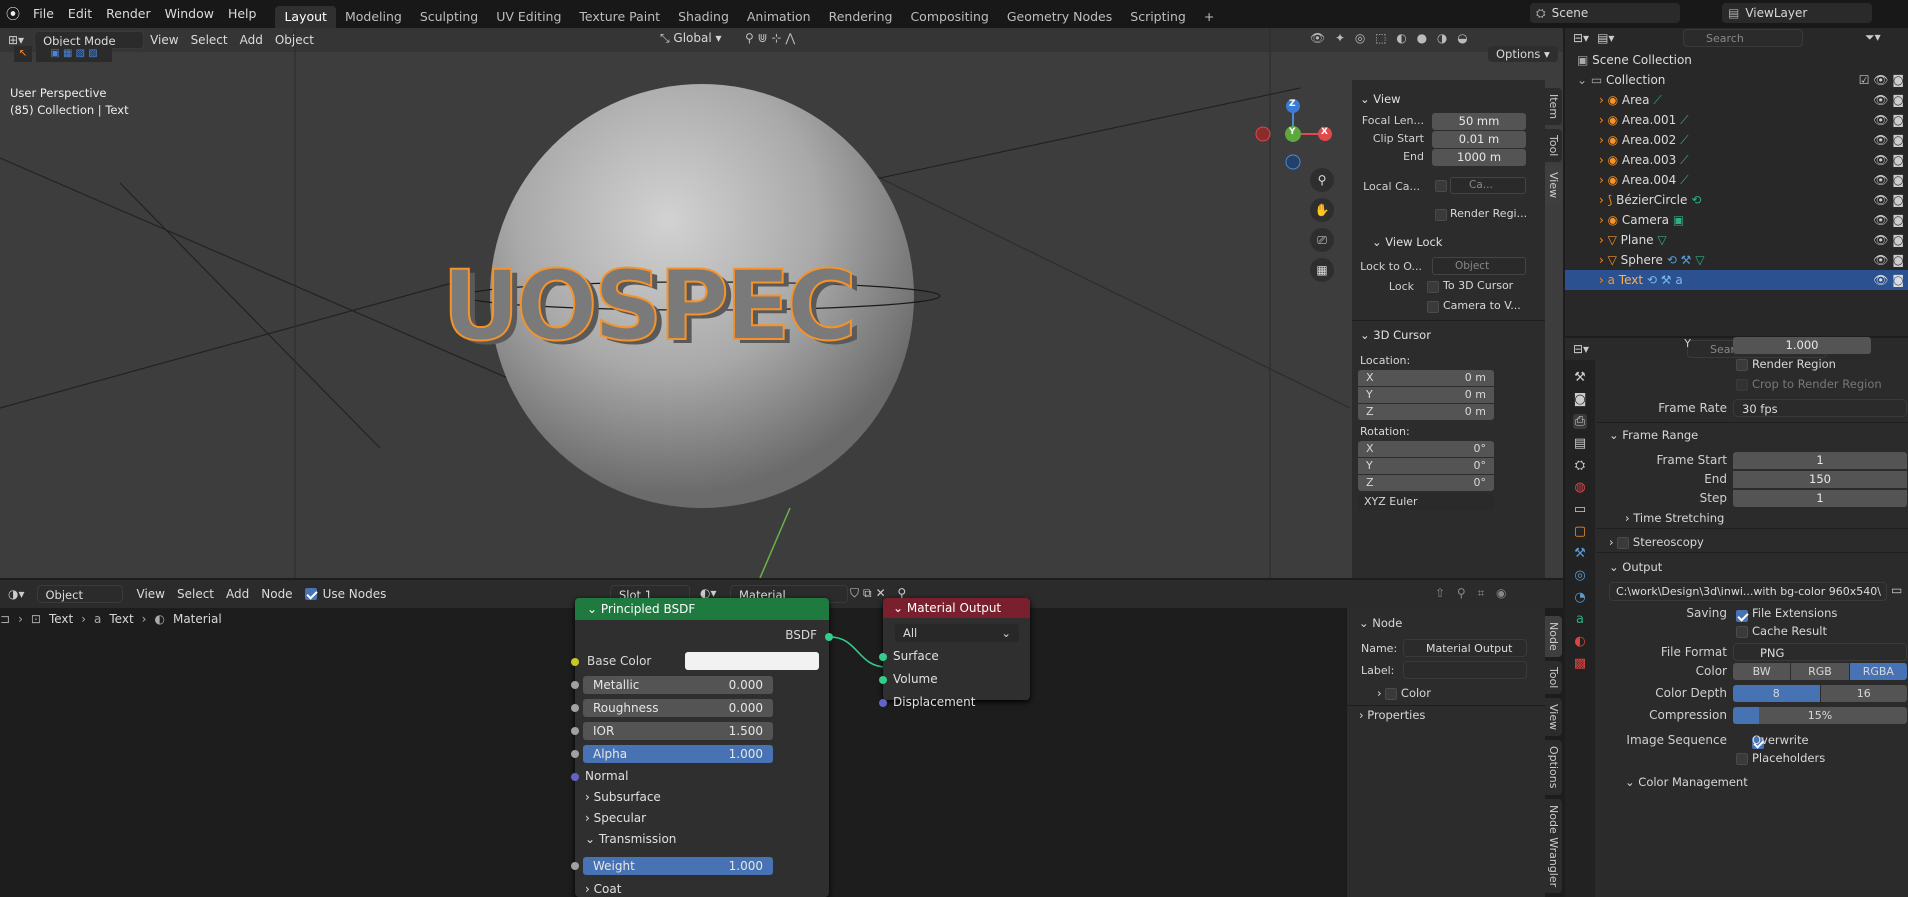 The height and width of the screenshot is (897, 1908). I want to click on color-bw-button: BW, so click(1762, 671).